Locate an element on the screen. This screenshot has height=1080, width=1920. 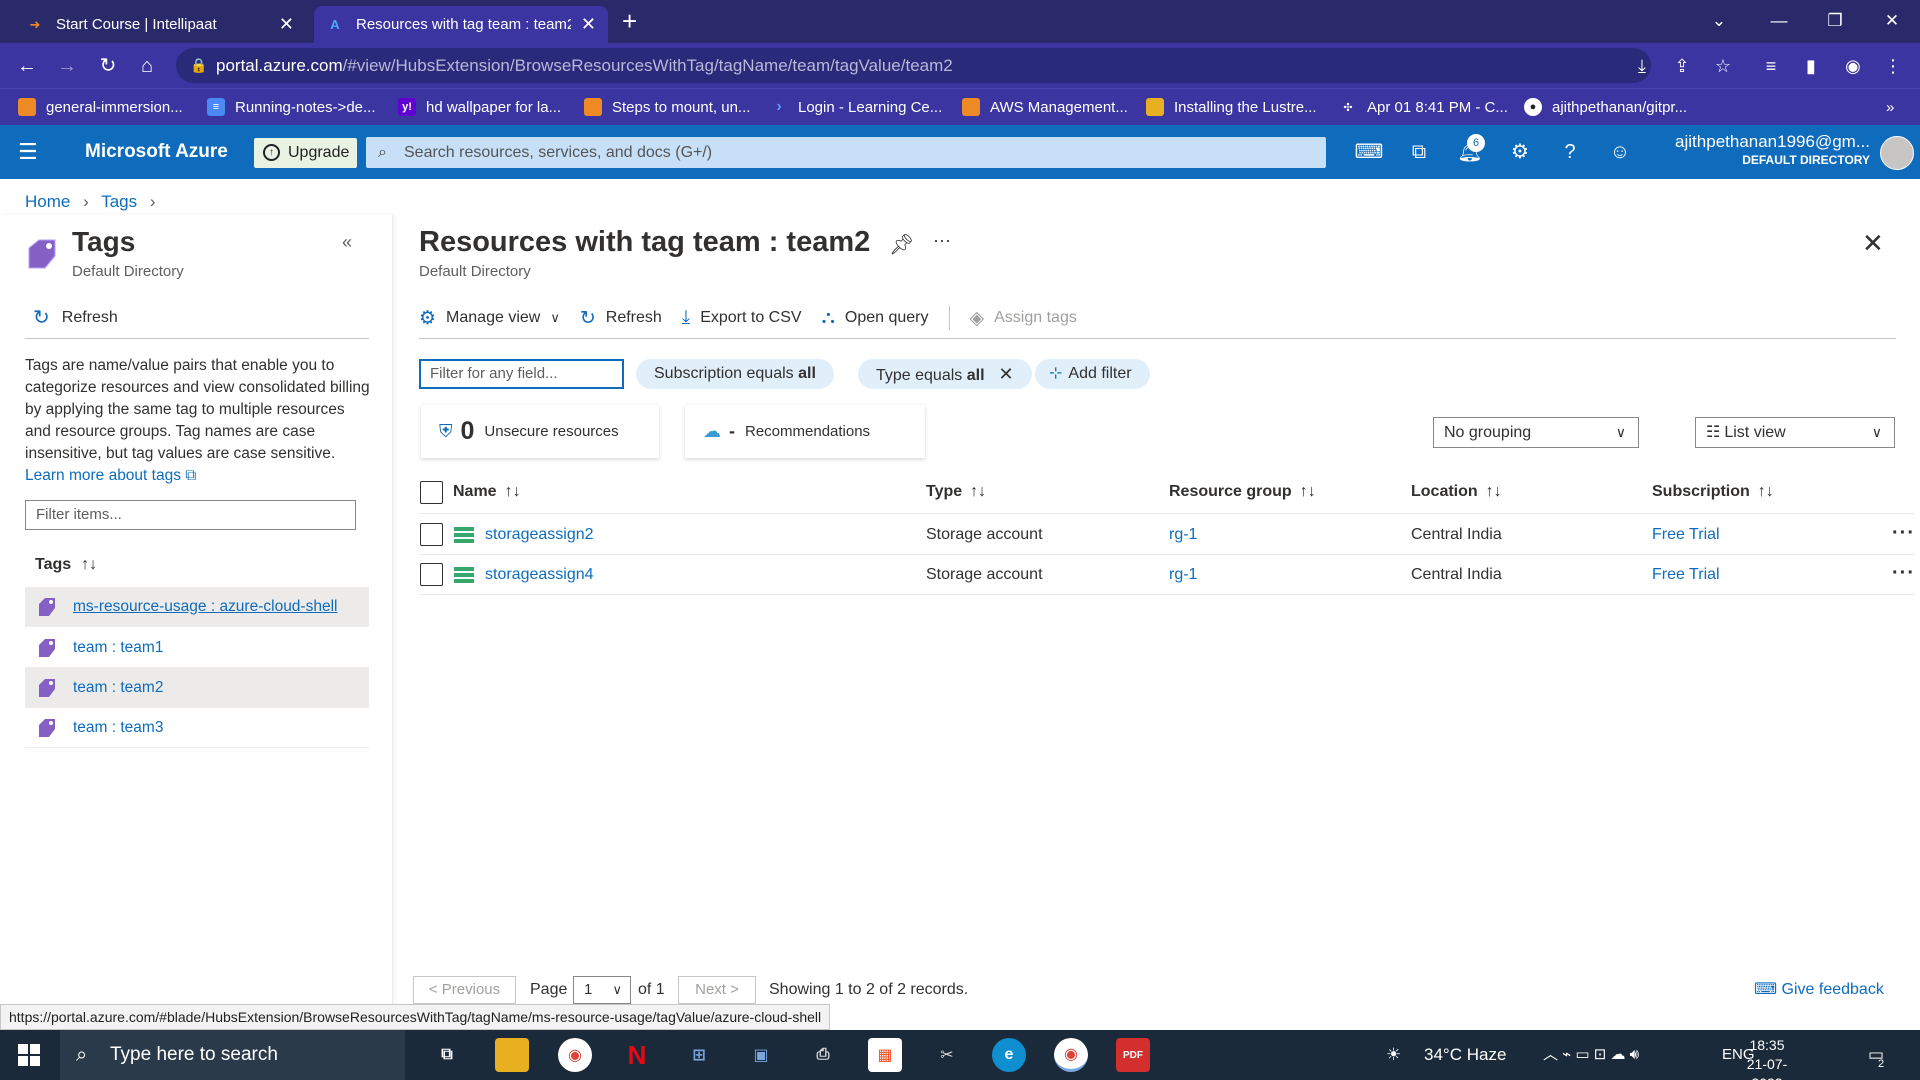
forward-icon: → is located at coordinates (67, 66).